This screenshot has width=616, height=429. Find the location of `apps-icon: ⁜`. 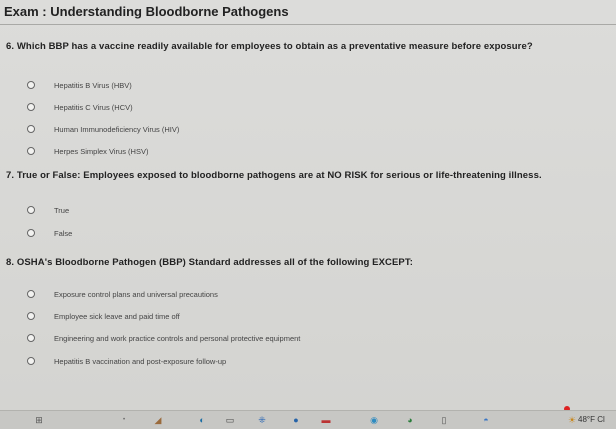

apps-icon: ⁜ is located at coordinates (262, 420).